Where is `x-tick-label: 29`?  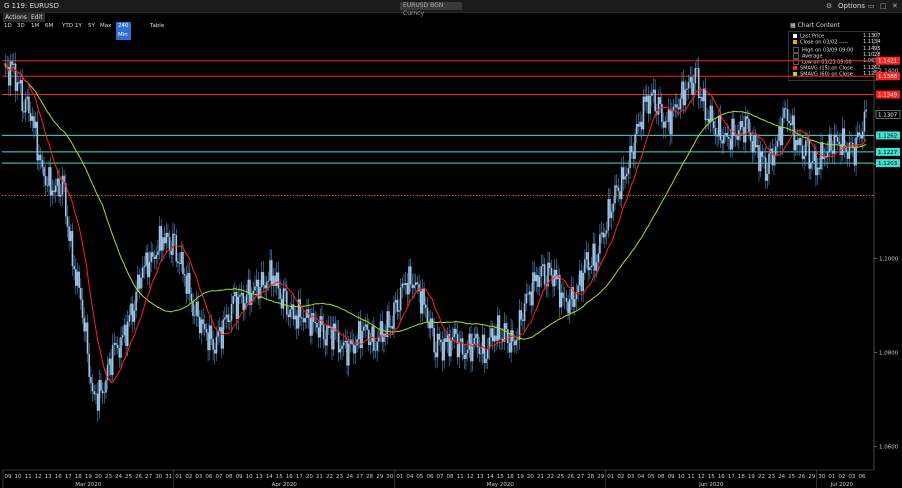
x-tick-label: 29 is located at coordinates (379, 477).